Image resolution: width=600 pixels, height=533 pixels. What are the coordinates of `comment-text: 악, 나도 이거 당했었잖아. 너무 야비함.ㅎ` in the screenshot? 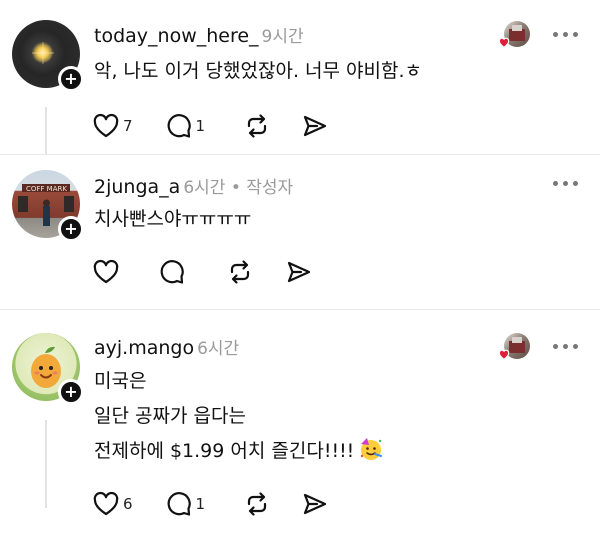 It's located at (258, 71).